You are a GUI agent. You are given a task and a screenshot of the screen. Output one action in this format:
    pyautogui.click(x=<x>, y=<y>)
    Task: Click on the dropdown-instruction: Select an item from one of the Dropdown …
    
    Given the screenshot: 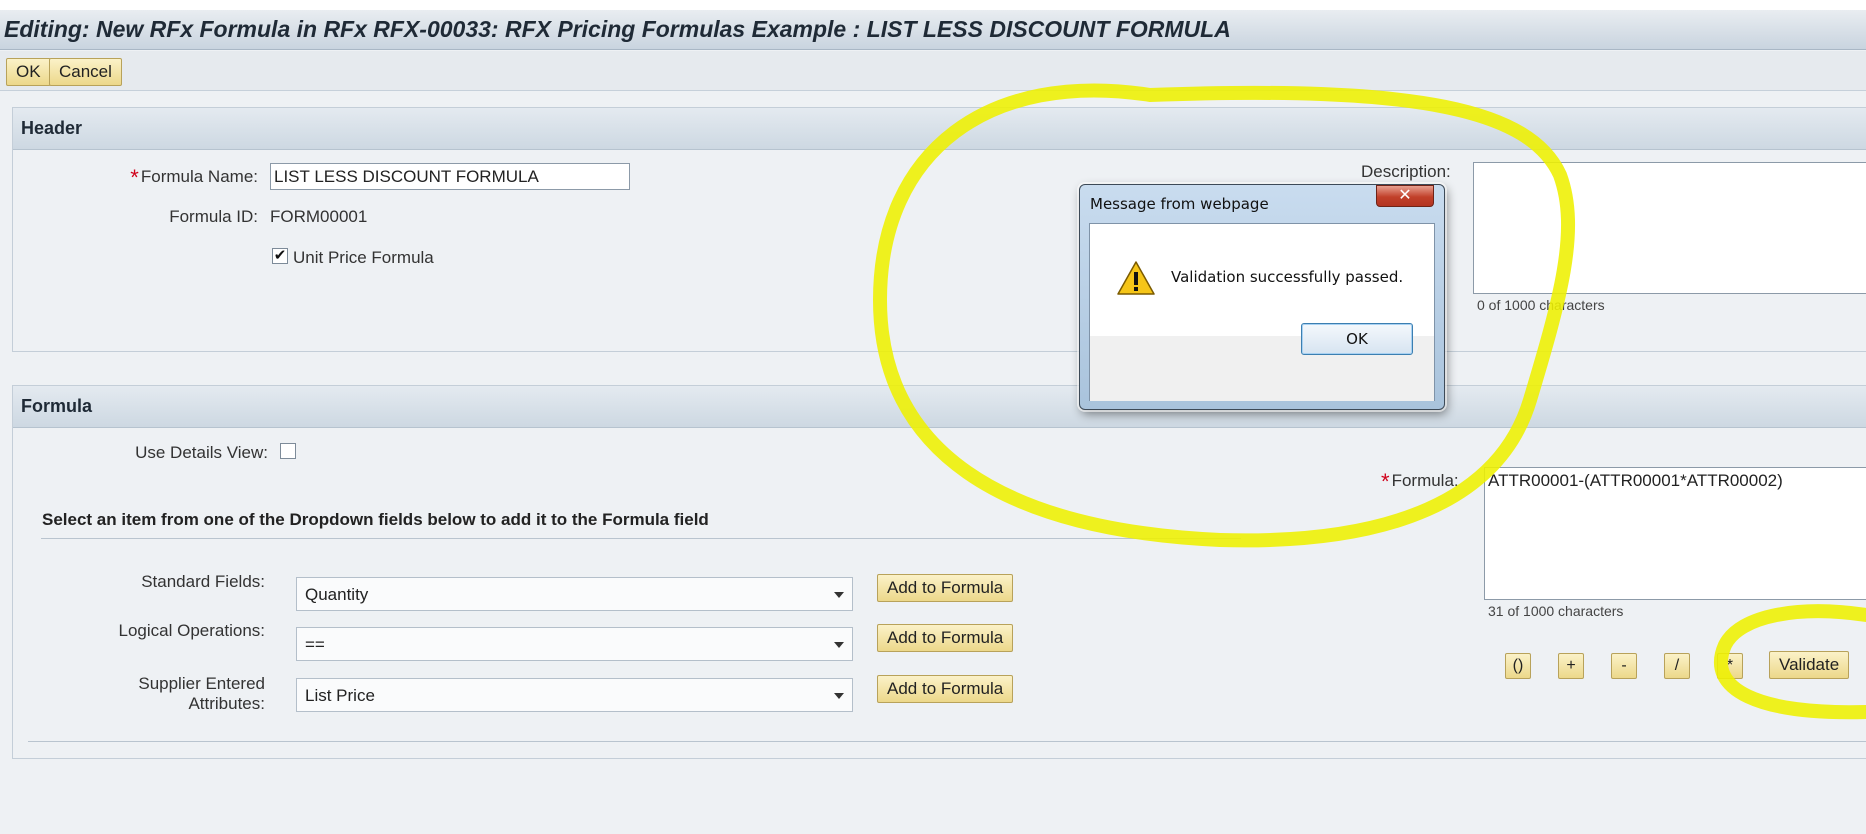 What is the action you would take?
    pyautogui.click(x=375, y=519)
    